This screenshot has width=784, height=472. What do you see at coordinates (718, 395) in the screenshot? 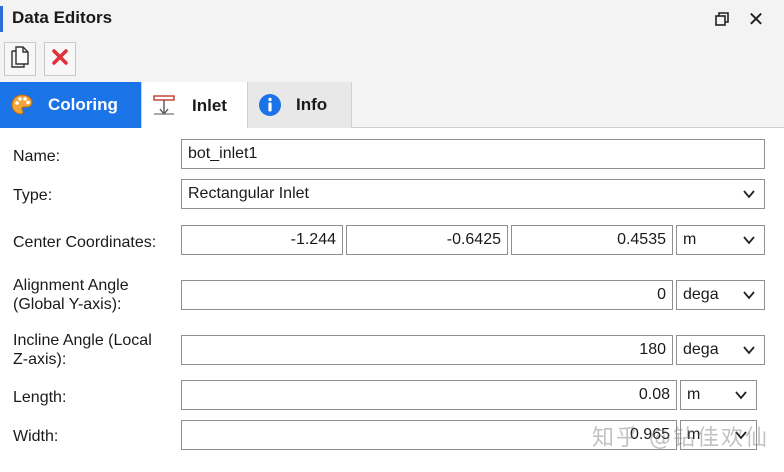
I see `length-unit-select: m` at bounding box center [718, 395].